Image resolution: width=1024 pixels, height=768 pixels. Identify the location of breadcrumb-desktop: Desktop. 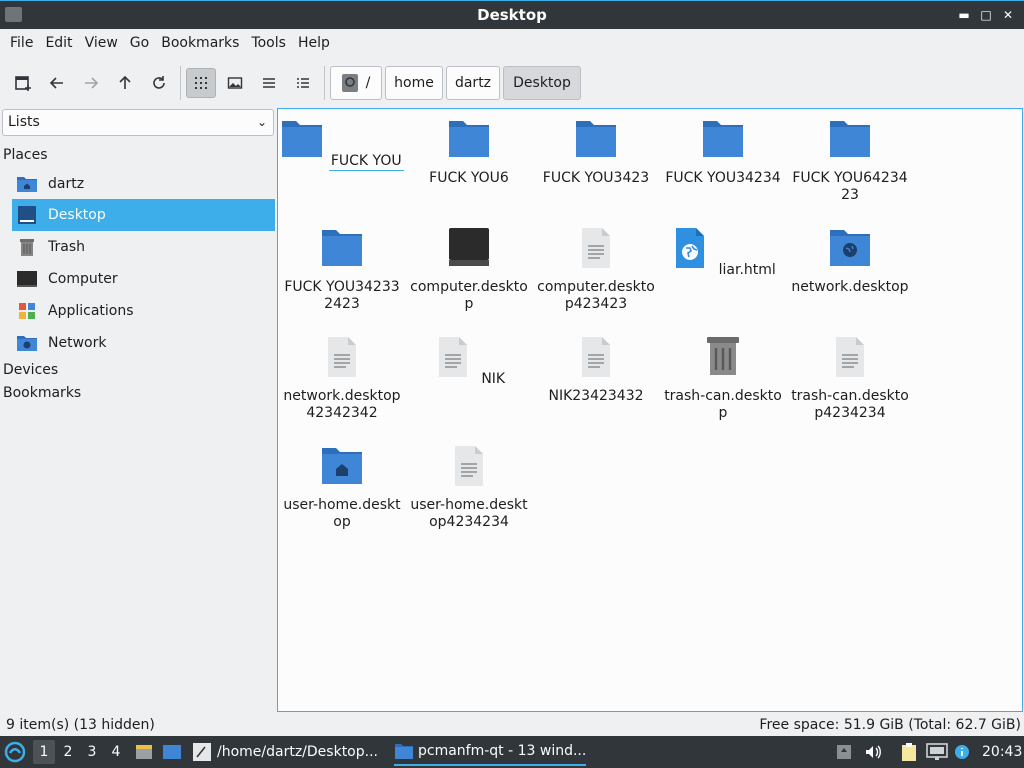
(542, 83).